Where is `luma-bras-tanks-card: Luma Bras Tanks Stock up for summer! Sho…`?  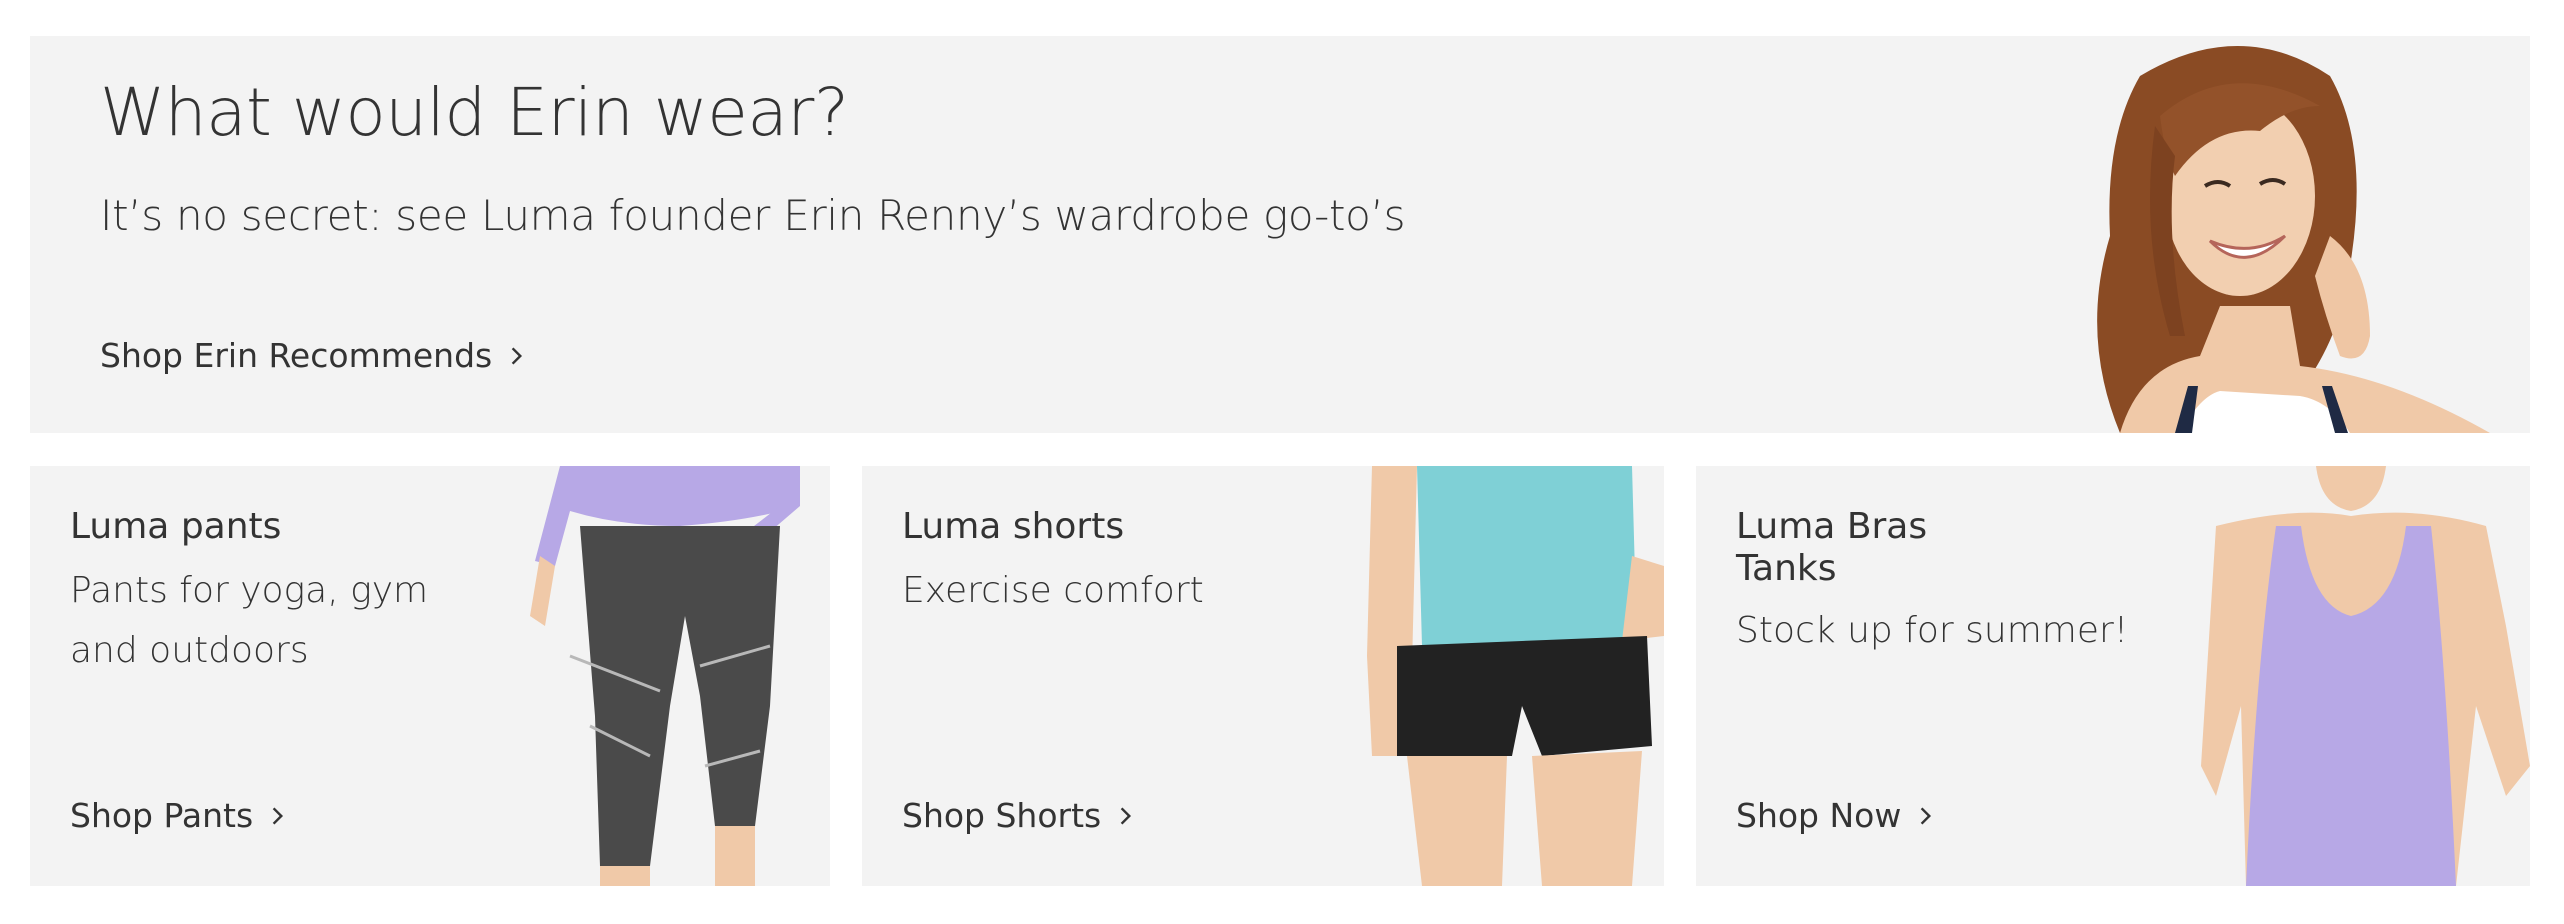
luma-bras-tanks-card: Luma Bras Tanks Stock up for summer! Sho… is located at coordinates (2113, 676).